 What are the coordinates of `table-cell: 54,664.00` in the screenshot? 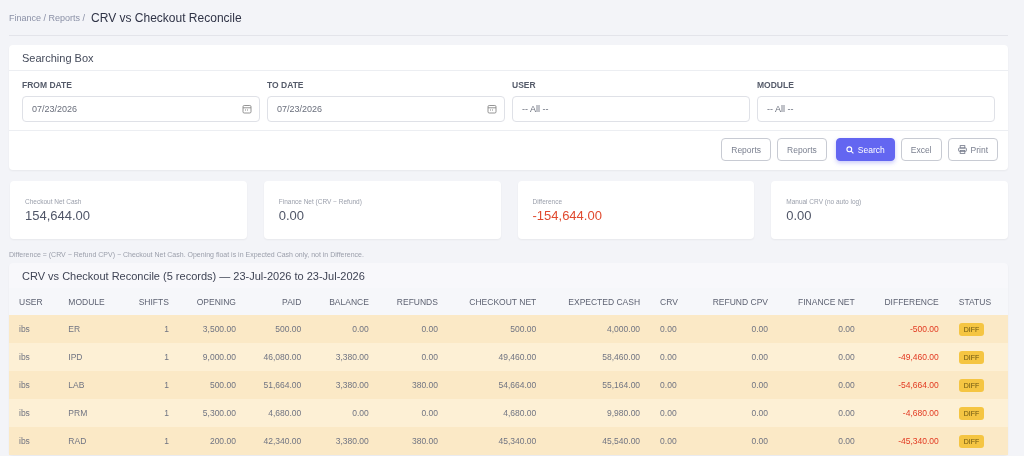 It's located at (517, 385).